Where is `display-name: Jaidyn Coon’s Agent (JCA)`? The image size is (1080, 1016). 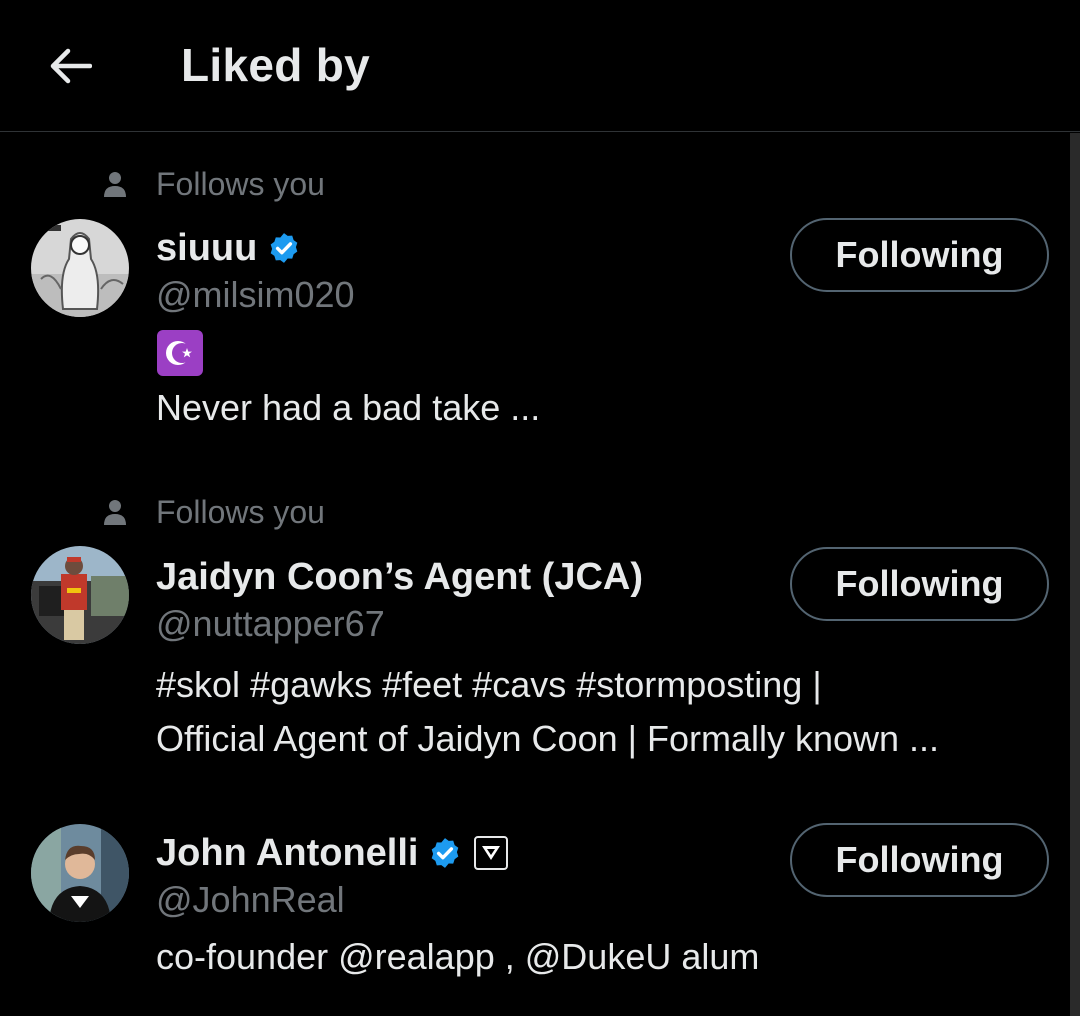 display-name: Jaidyn Coon’s Agent (JCA) is located at coordinates (399, 577).